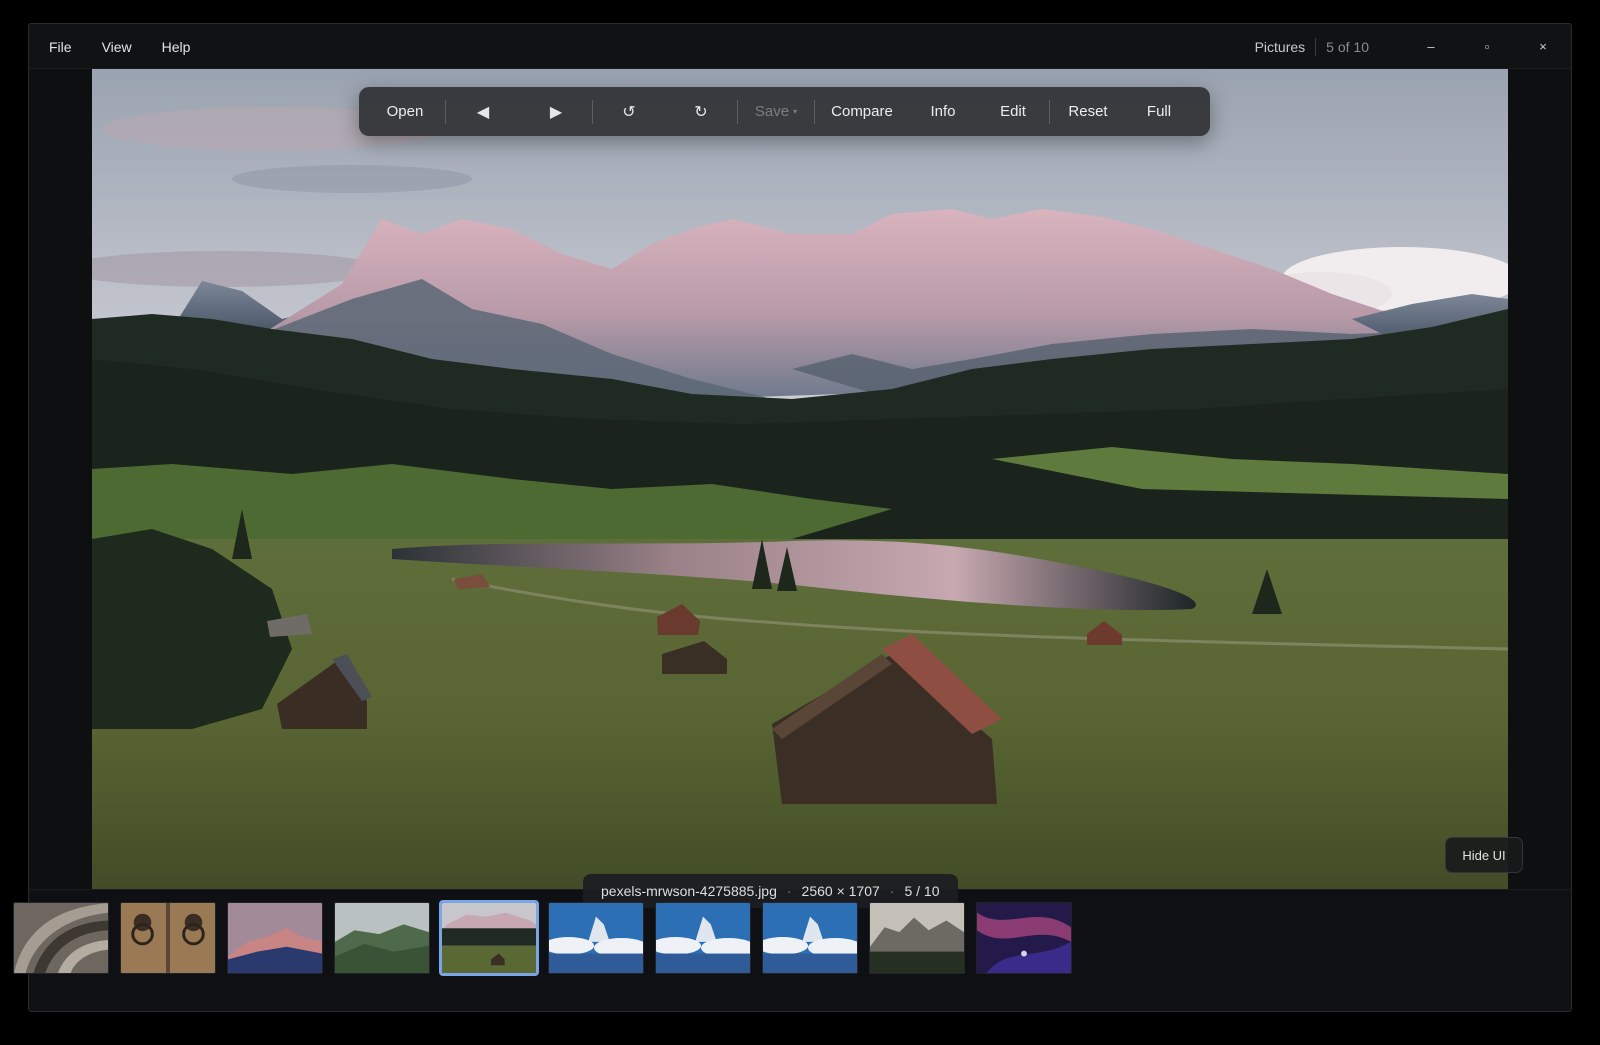  Describe the element at coordinates (168, 938) in the screenshot. I see `thumbnail-door-knockers` at that location.